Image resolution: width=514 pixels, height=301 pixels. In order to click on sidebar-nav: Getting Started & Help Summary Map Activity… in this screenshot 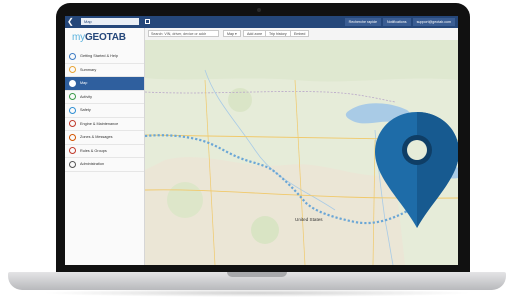, I will do `click(104, 111)`.